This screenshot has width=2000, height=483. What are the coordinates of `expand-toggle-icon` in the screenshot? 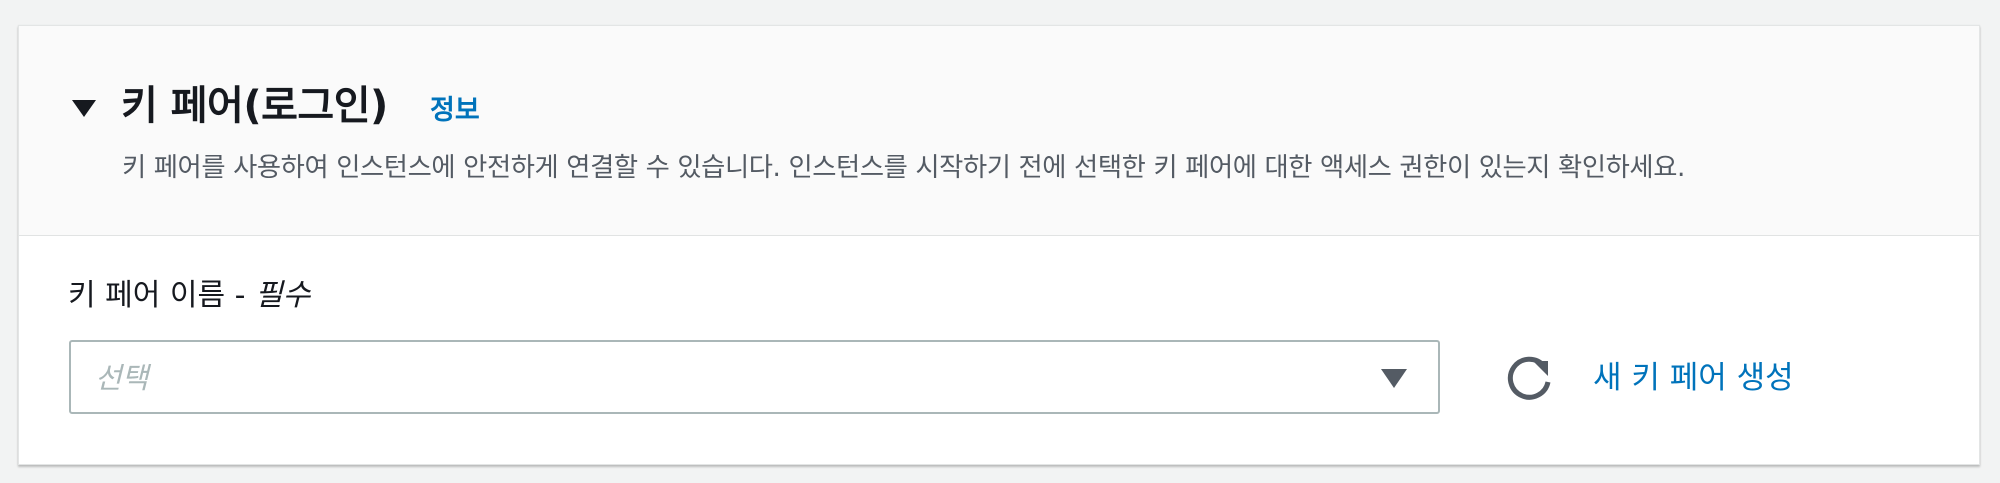 It's located at (84, 107).